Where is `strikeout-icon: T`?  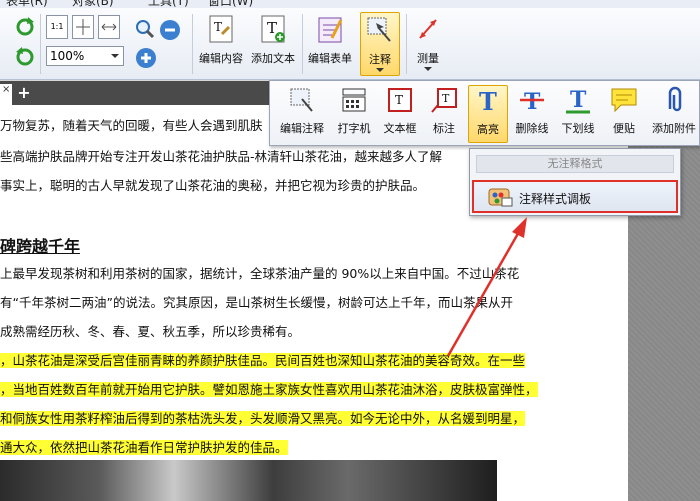 strikeout-icon: T is located at coordinates (532, 102).